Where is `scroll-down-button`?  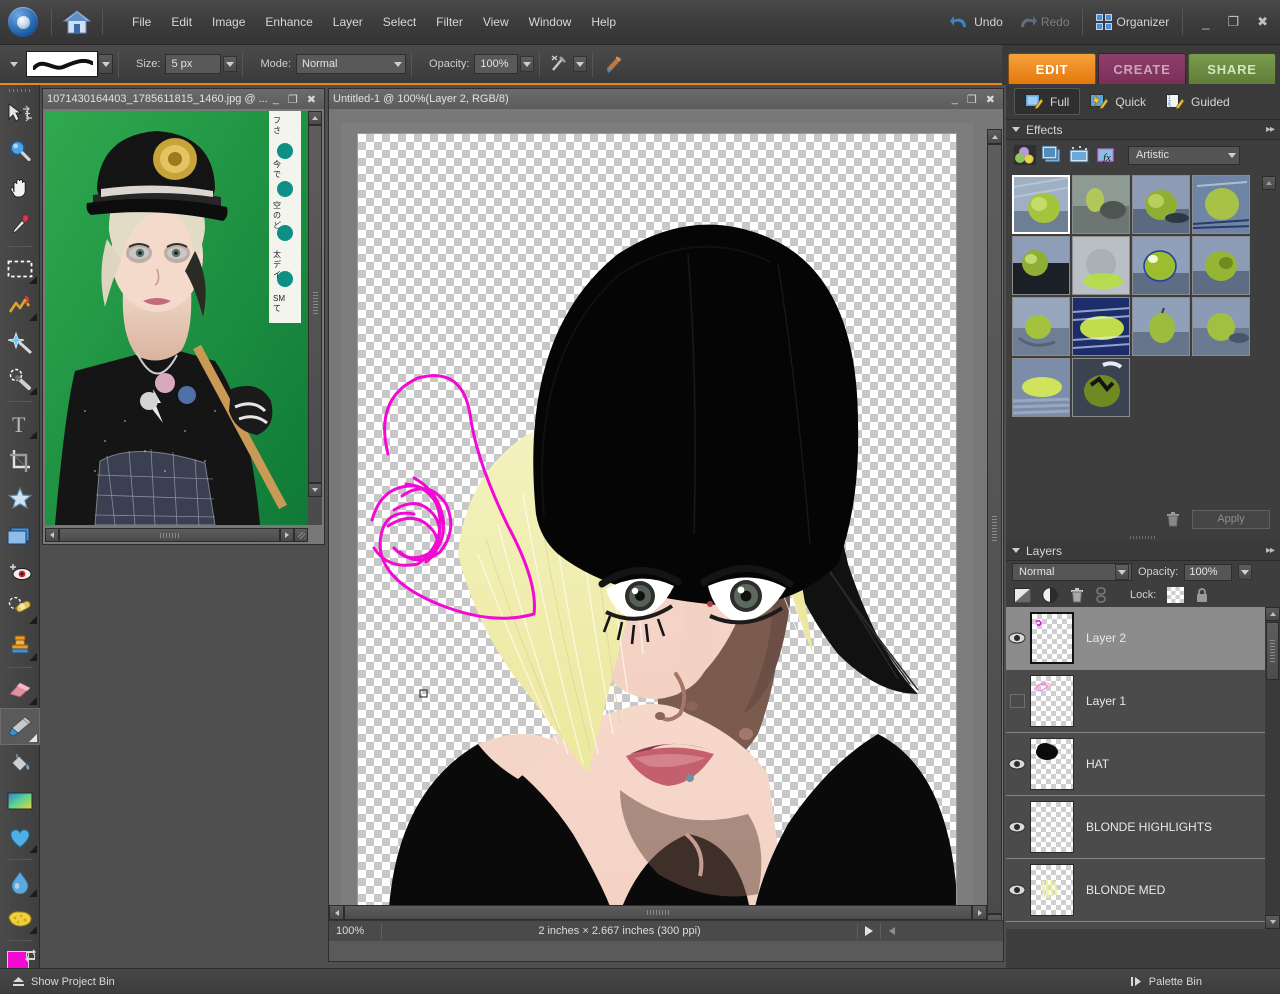
scroll-down-button is located at coordinates (315, 490).